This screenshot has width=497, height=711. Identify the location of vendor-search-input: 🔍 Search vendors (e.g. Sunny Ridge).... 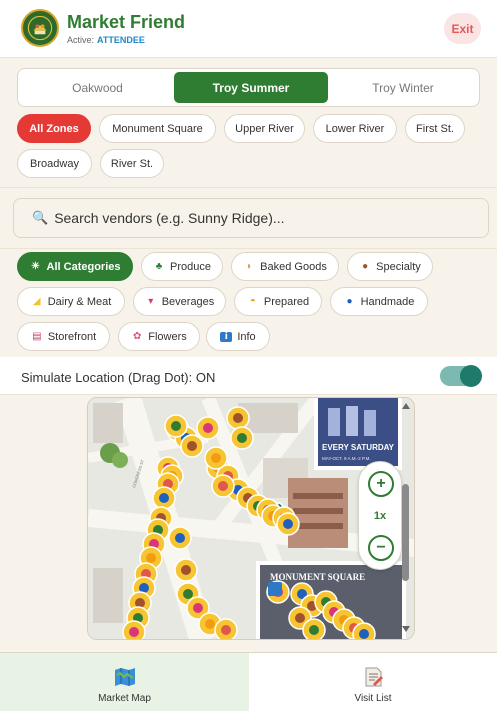
(251, 218).